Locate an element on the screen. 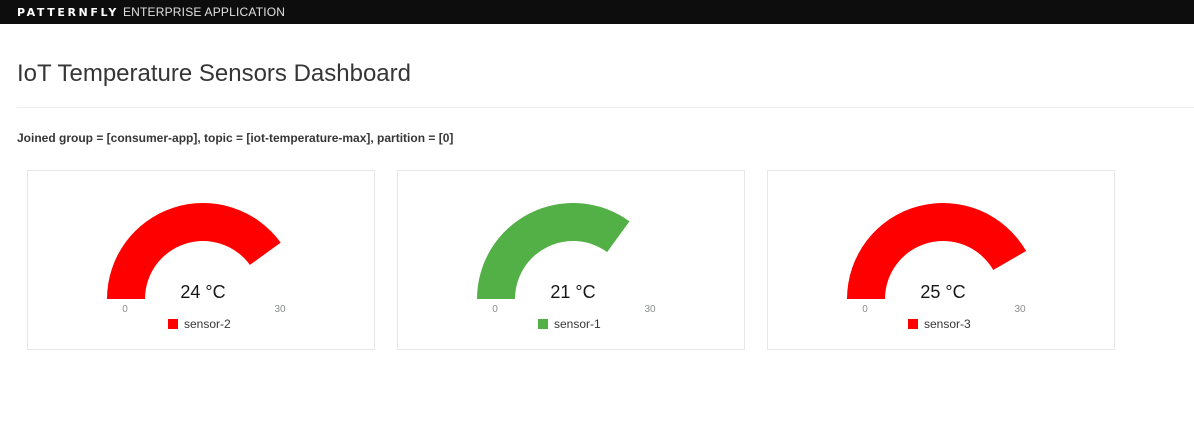 This screenshot has height=430, width=1194. legend-label: sensor-1 is located at coordinates (577, 324).